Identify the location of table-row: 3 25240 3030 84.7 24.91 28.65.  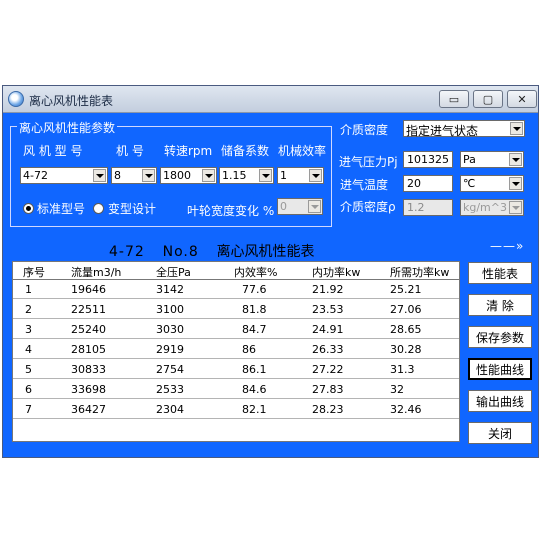
(236, 329).